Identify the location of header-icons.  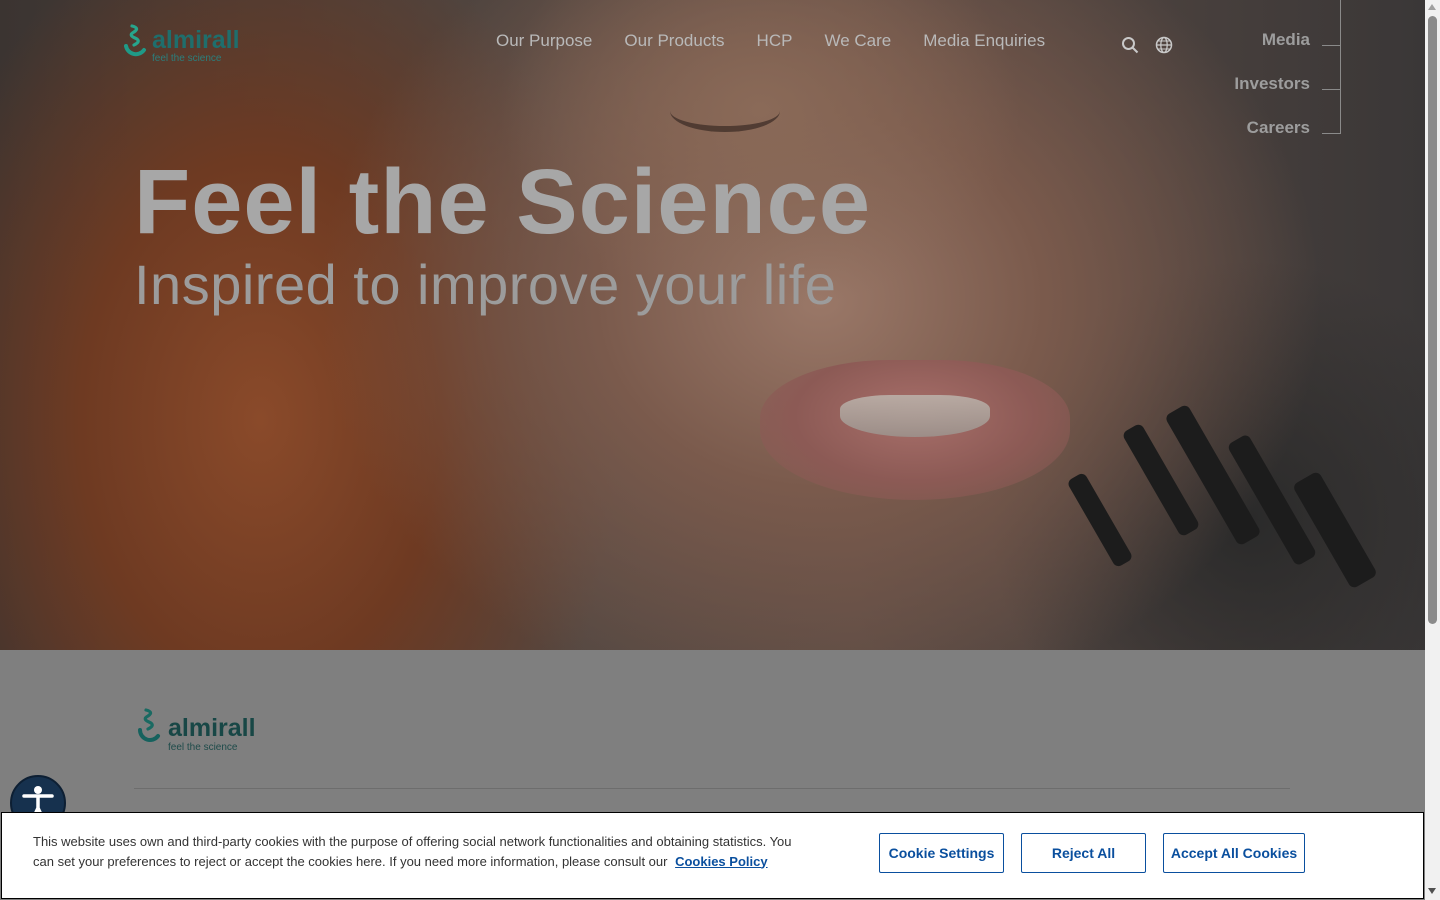
(1147, 45).